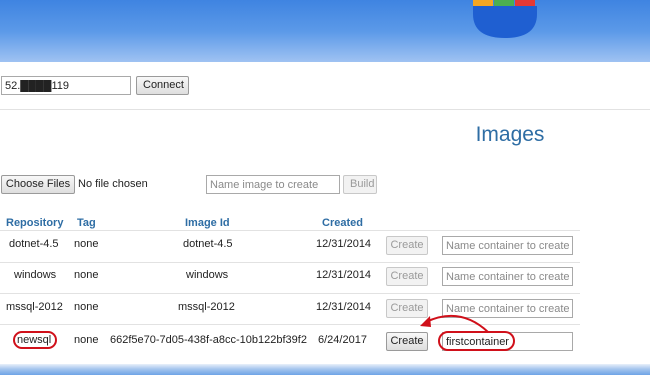 The image size is (650, 375). I want to click on footer-banner, so click(325, 369).